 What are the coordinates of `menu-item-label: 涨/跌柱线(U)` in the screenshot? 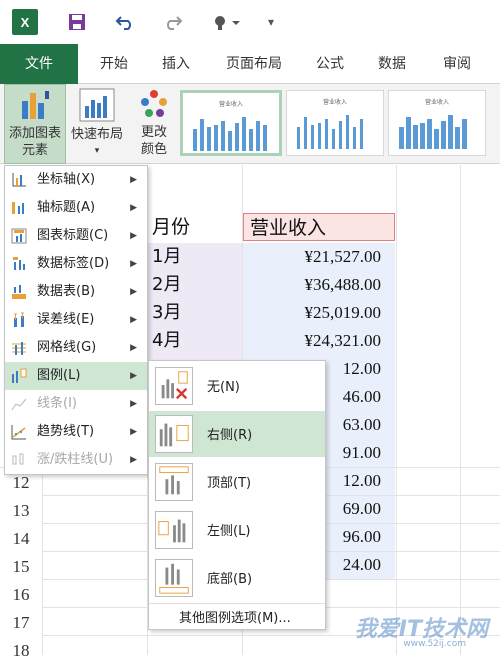 It's located at (75, 459).